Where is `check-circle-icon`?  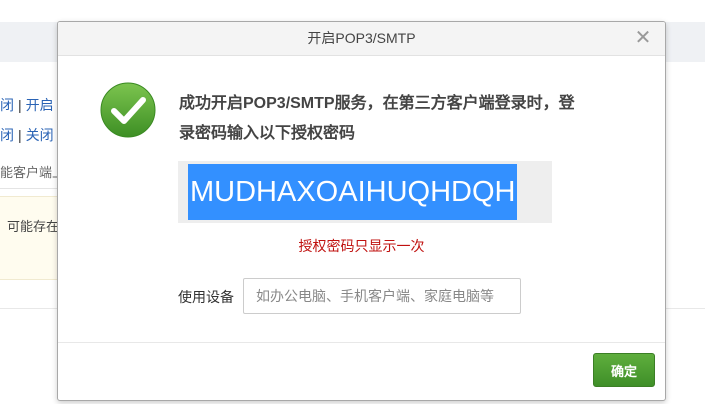
check-circle-icon is located at coordinates (128, 110).